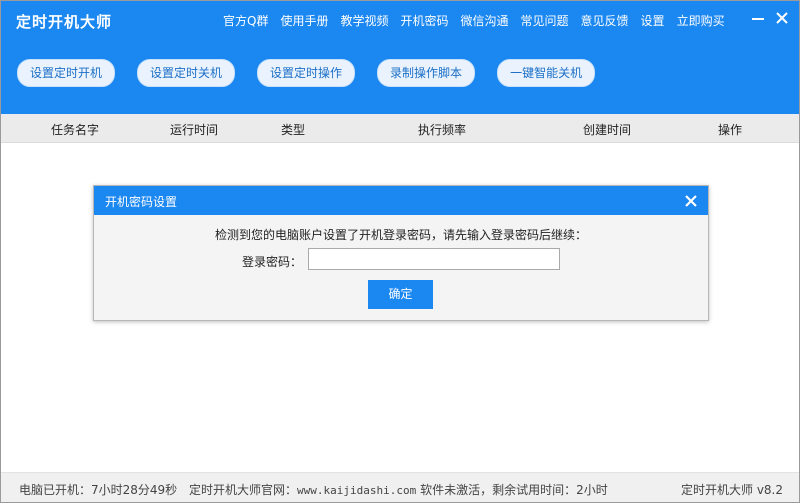 This screenshot has width=800, height=503. What do you see at coordinates (653, 20) in the screenshot?
I see `nav-item-settings: 设置` at bounding box center [653, 20].